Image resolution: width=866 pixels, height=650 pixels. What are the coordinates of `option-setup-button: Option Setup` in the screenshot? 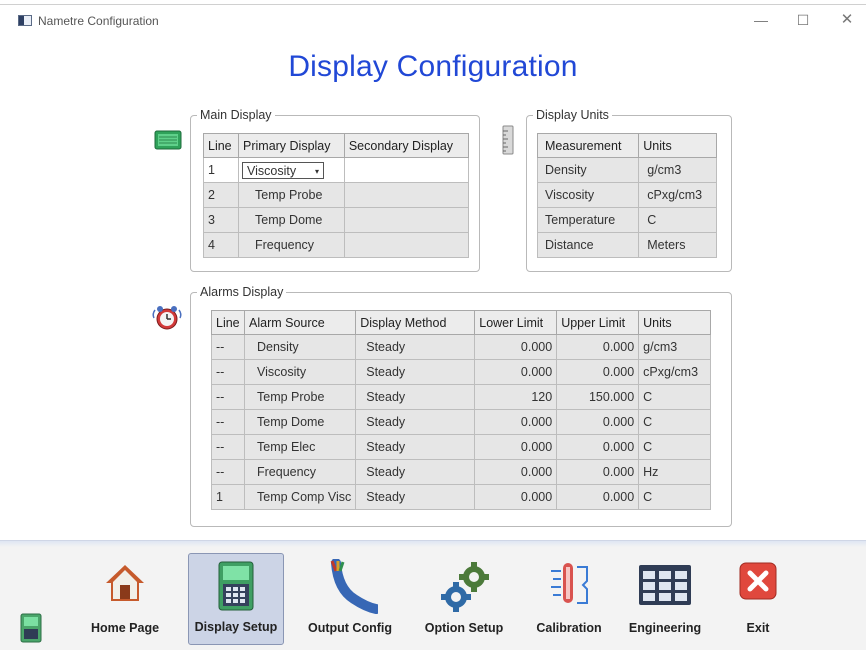 It's located at (464, 599).